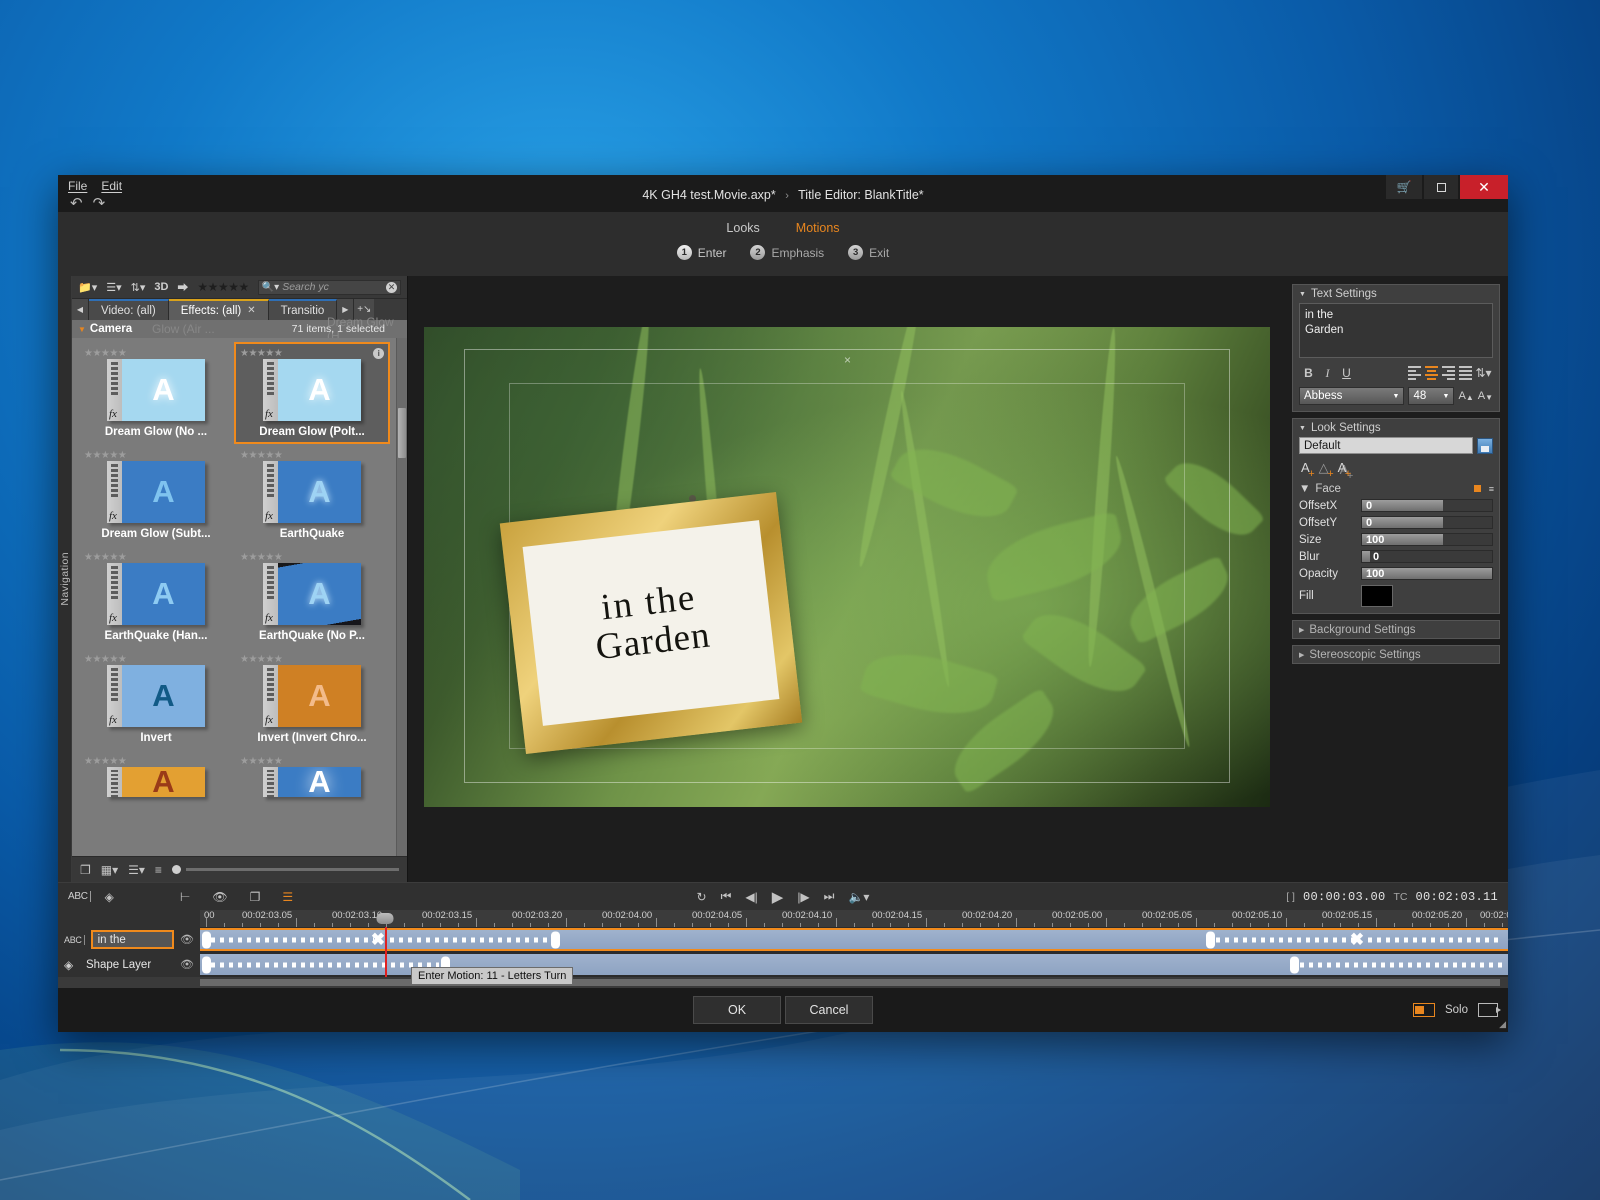  I want to click on skip-end-icon: ⏭, so click(829, 896).